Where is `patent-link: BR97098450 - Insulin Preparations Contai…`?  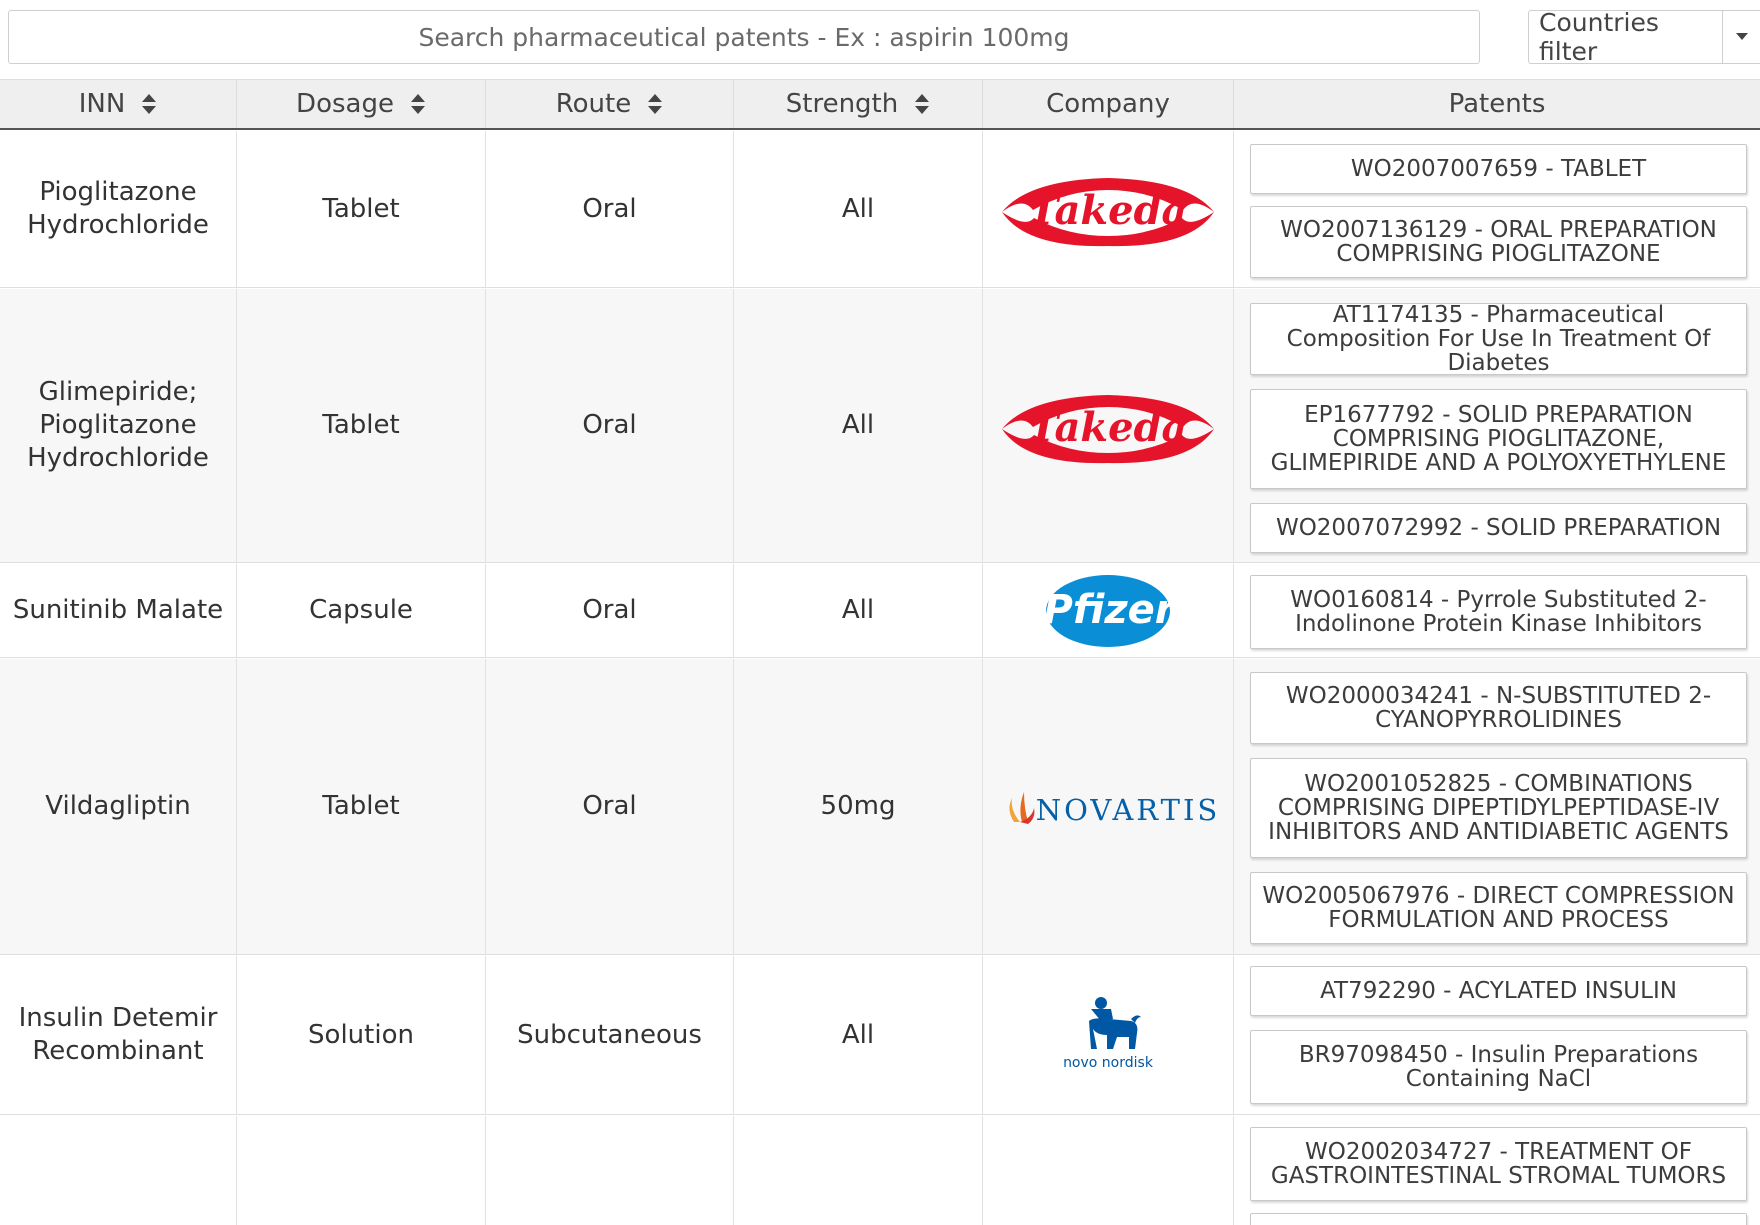 patent-link: BR97098450 - Insulin Preparations Contai… is located at coordinates (1498, 1067).